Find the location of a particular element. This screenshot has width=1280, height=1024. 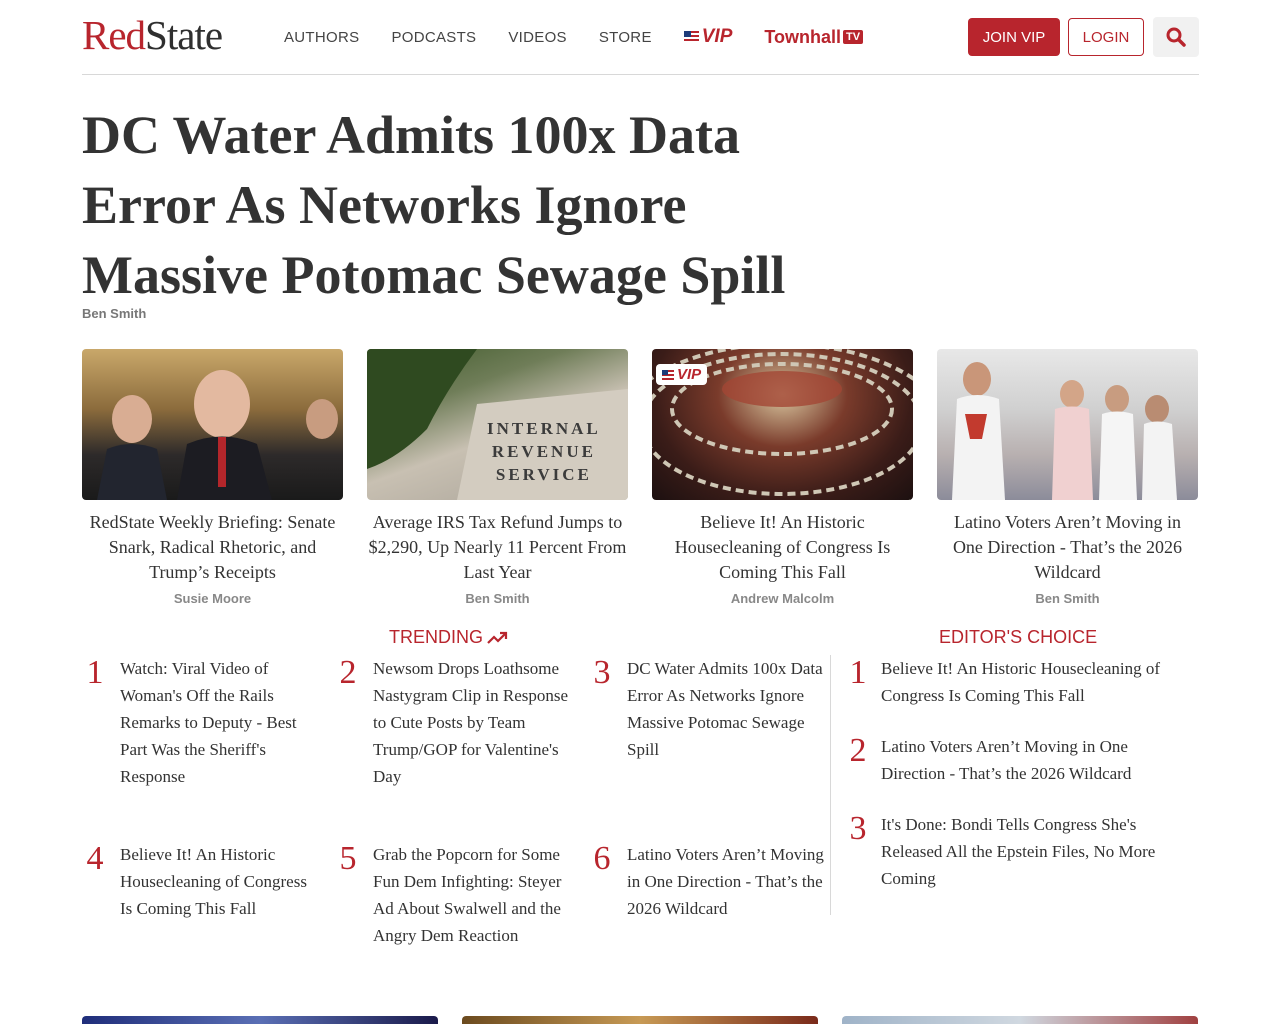

vip-badge: VIP is located at coordinates (682, 374).